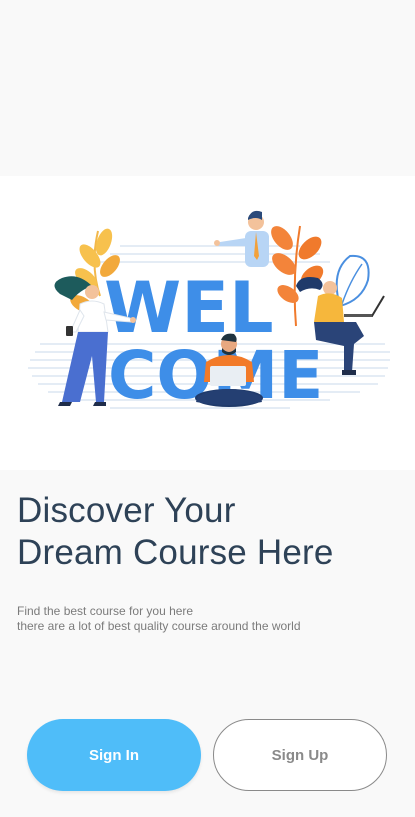 The height and width of the screenshot is (817, 415). I want to click on page-title: Discover Your Dream Course Here, so click(212, 532).